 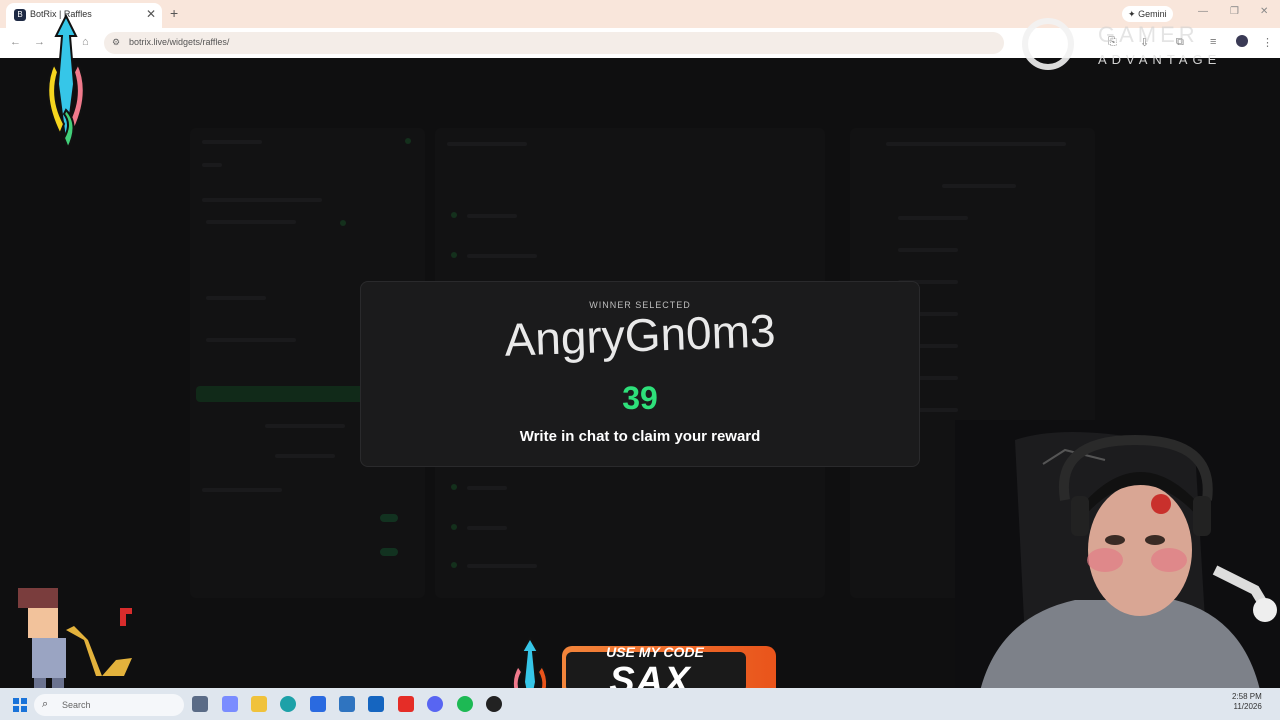 I want to click on winner-count: 39, so click(x=640, y=398).